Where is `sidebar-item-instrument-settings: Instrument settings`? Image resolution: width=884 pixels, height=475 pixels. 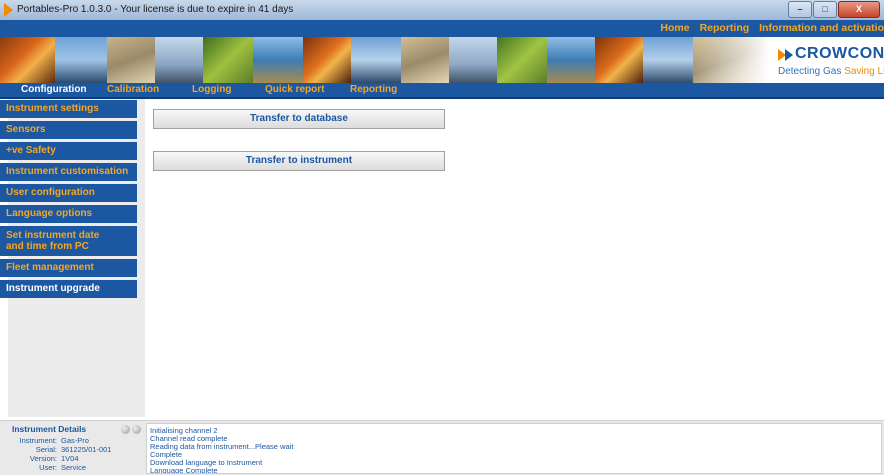 sidebar-item-instrument-settings: Instrument settings is located at coordinates (68, 109).